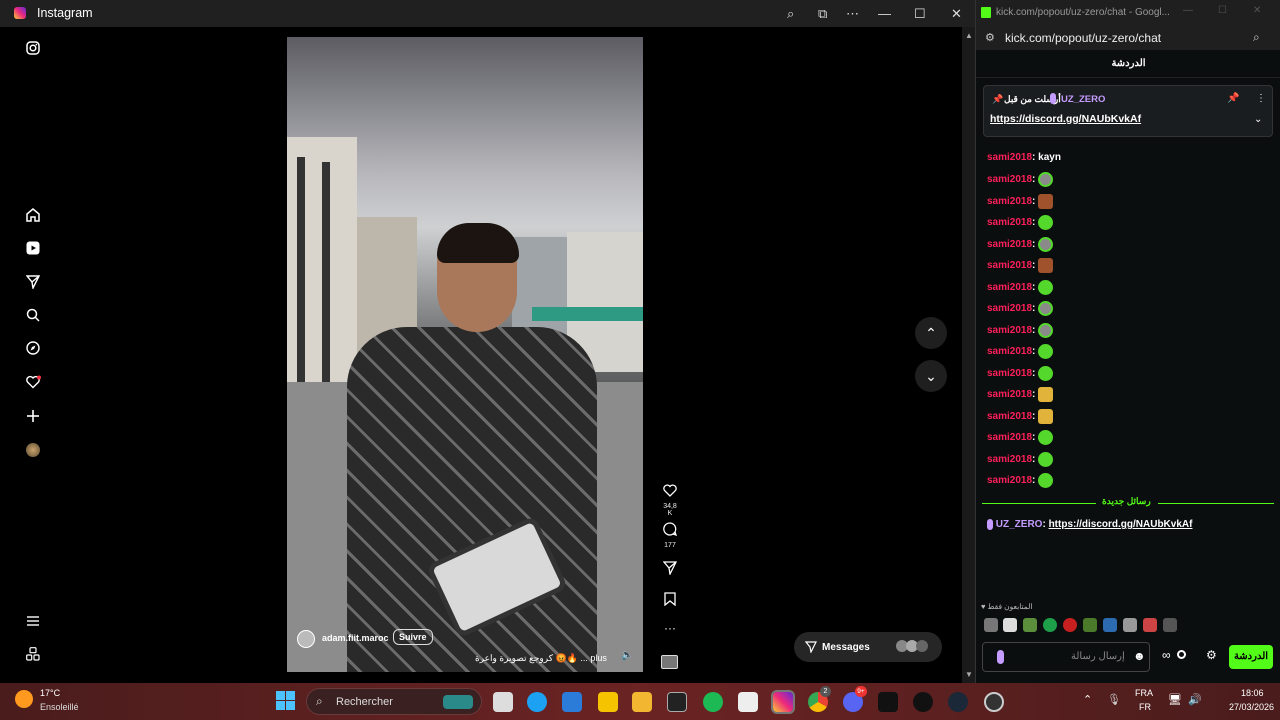  Describe the element at coordinates (503, 702) in the screenshot. I see `task-view-icon` at that location.